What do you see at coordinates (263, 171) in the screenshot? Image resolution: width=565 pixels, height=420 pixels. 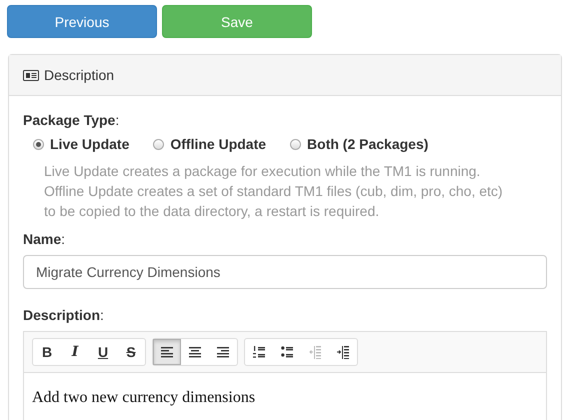 I see `help-text-line: Live Update creates a package for execution while the TM1 is running.` at bounding box center [263, 171].